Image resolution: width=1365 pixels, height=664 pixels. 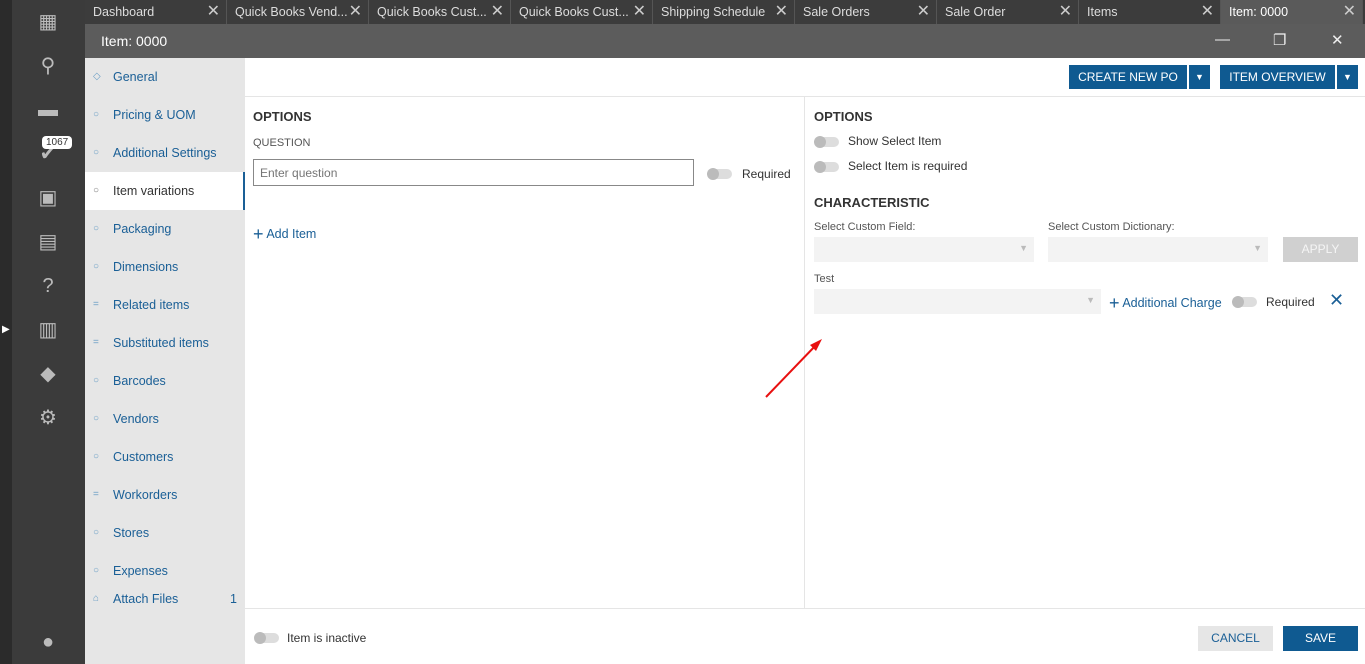 What do you see at coordinates (142, 229) in the screenshot?
I see `nav-label: Packaging` at bounding box center [142, 229].